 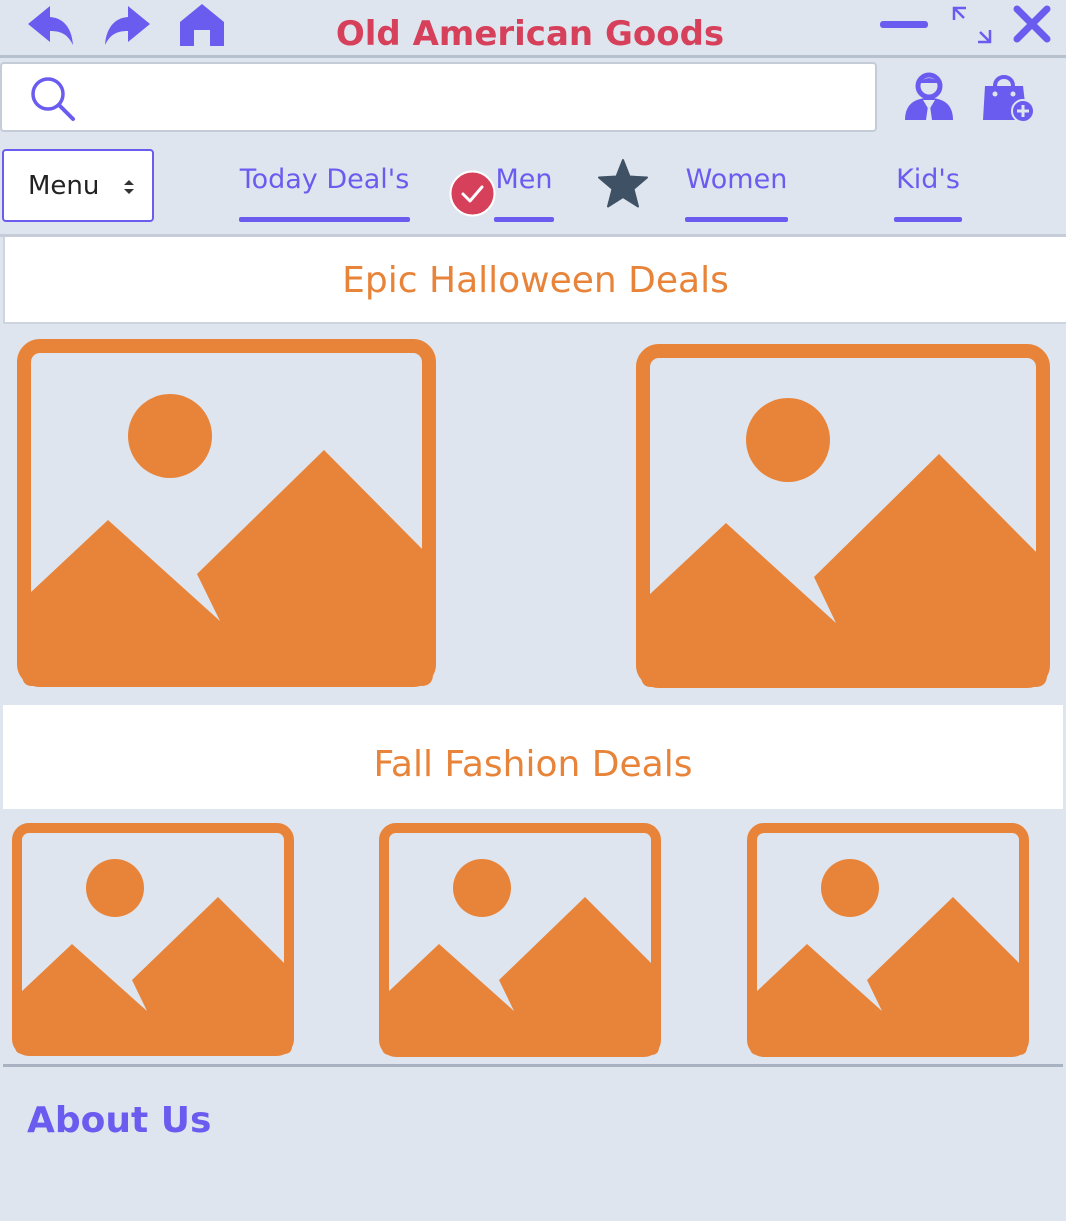 I want to click on tab-label: Men, so click(x=524, y=179).